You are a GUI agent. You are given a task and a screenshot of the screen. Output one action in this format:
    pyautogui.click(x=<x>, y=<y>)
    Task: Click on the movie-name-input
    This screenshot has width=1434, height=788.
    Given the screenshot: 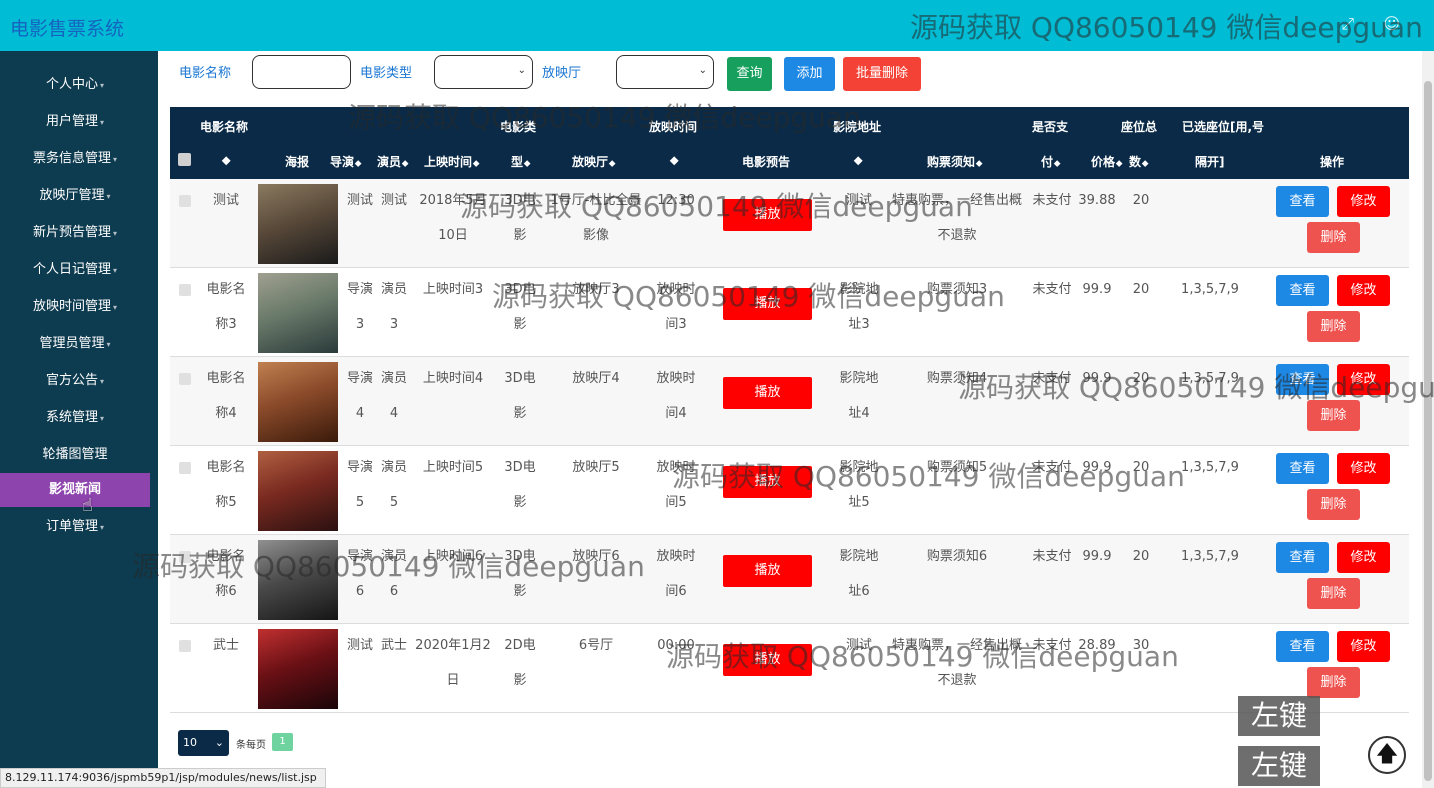 What is the action you would take?
    pyautogui.click(x=301, y=72)
    